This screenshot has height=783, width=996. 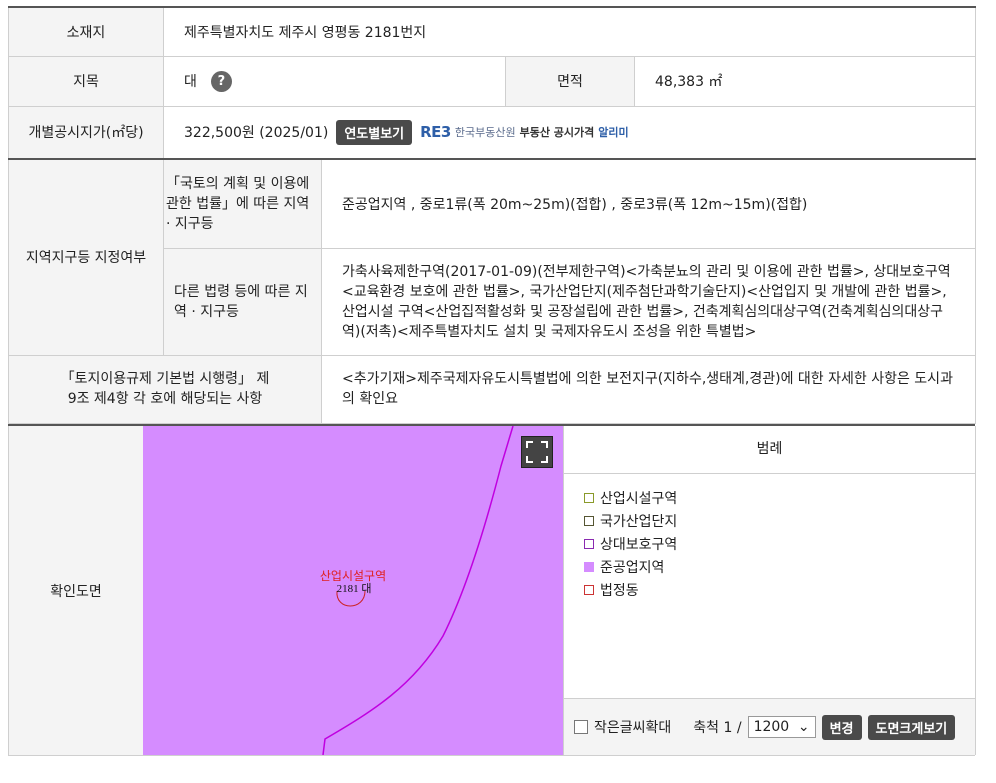 I want to click on area-value: 48,383 ㎡, so click(x=805, y=81).